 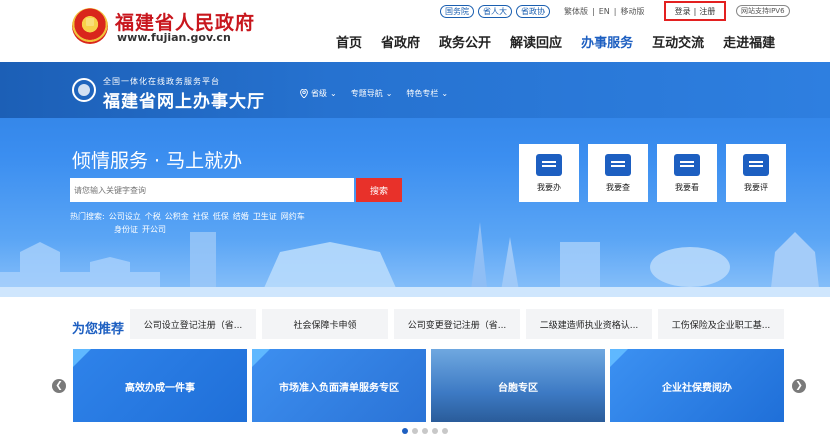 What do you see at coordinates (618, 187) in the screenshot?
I see `quick-action-label: 我要查` at bounding box center [618, 187].